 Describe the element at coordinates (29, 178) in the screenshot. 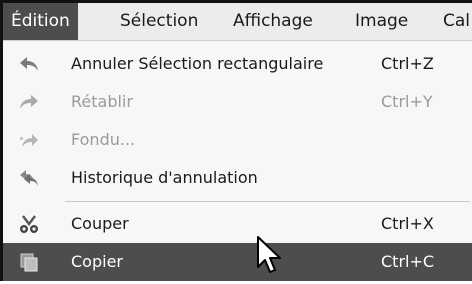

I see `history-icon` at that location.